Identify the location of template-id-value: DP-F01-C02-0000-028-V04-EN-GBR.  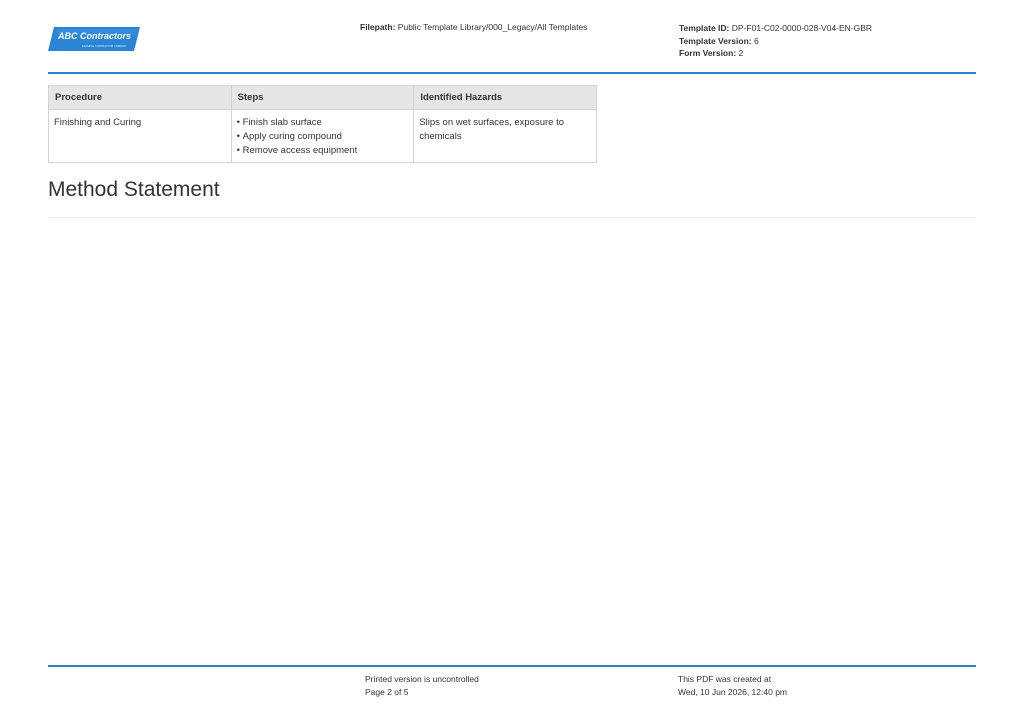
(802, 28).